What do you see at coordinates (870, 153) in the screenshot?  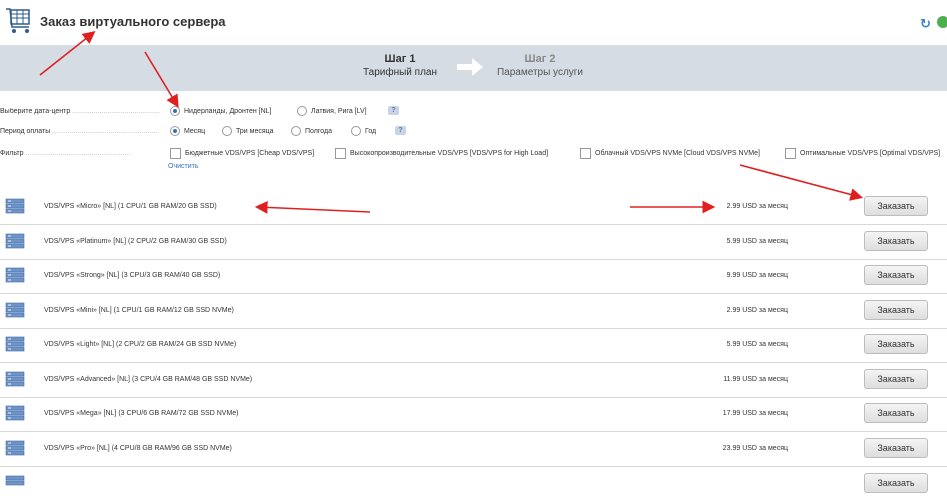 I see `filter-option-label: Оптимальные VDS/VPS [Optimal VDS/VPS]` at bounding box center [870, 153].